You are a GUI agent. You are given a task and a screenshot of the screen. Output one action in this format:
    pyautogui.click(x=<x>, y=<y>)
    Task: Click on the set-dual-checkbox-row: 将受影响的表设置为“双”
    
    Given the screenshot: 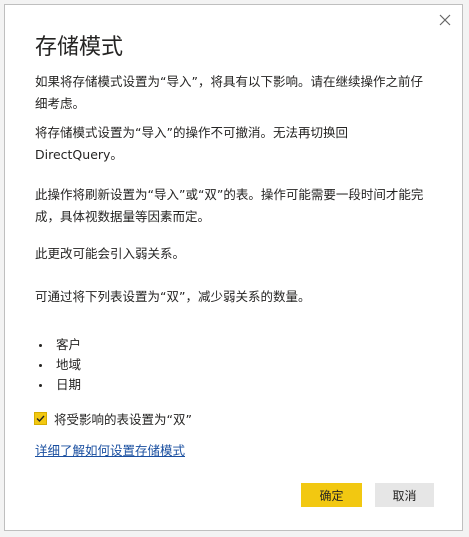 What is the action you would take?
    pyautogui.click(x=113, y=418)
    